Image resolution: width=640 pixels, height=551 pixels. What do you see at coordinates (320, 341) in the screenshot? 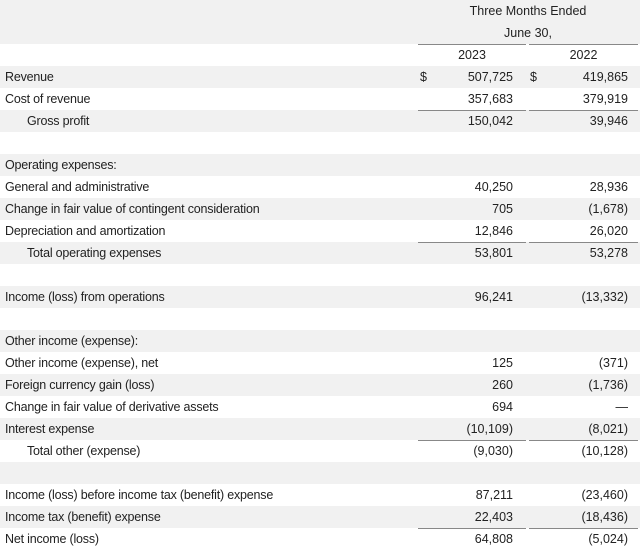
I see `table-row-other-heading: Other income (expense):` at bounding box center [320, 341].